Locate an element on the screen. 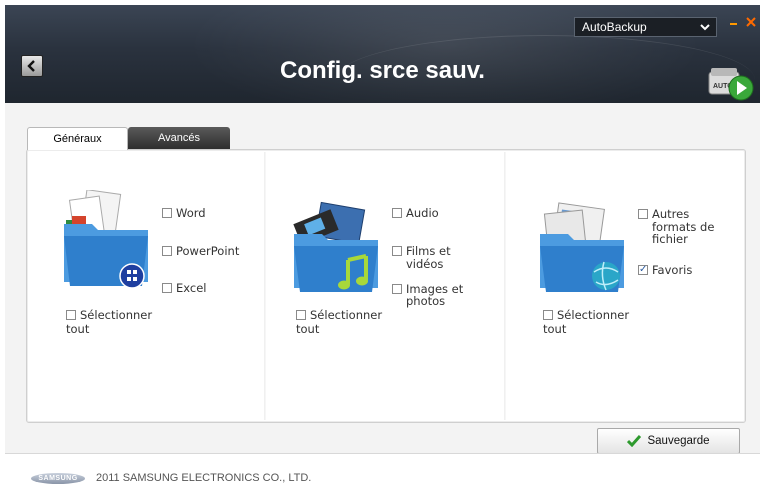  word-label: Word is located at coordinates (191, 213).